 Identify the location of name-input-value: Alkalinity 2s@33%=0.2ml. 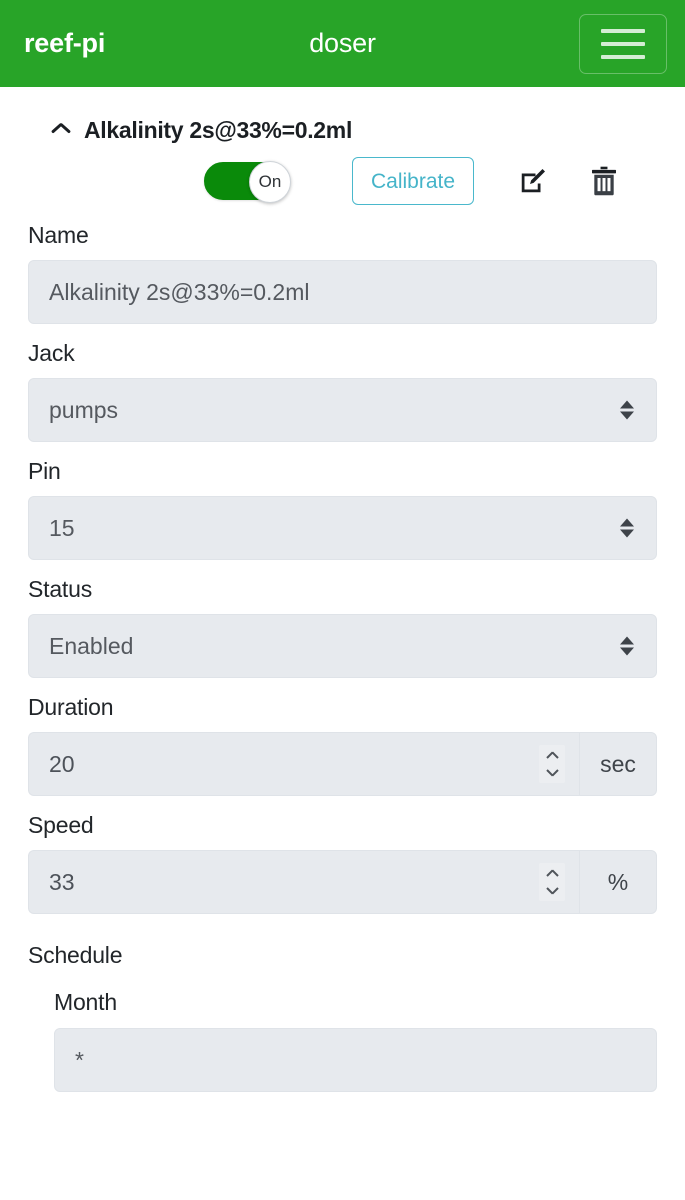
(179, 291).